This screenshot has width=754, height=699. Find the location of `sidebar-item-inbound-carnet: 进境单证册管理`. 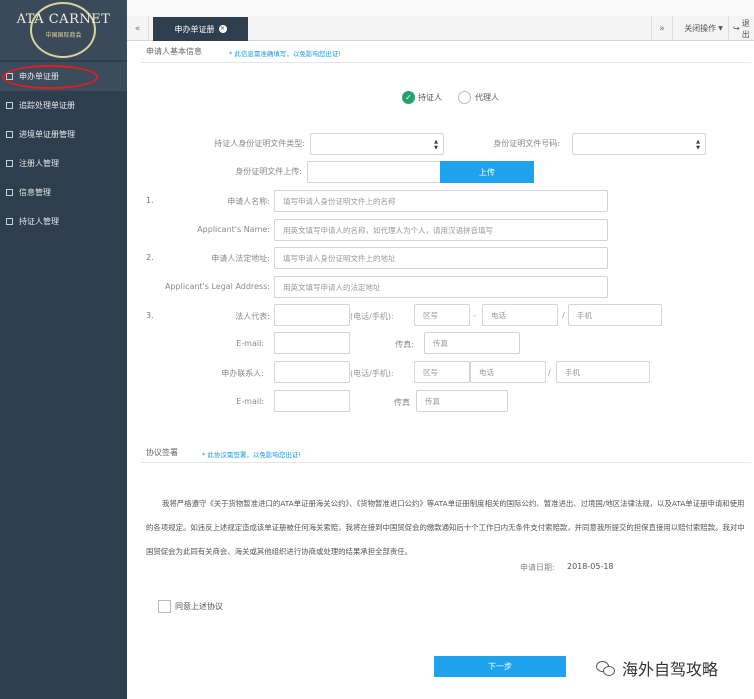

sidebar-item-inbound-carnet: 进境单证册管理 is located at coordinates (63, 134).